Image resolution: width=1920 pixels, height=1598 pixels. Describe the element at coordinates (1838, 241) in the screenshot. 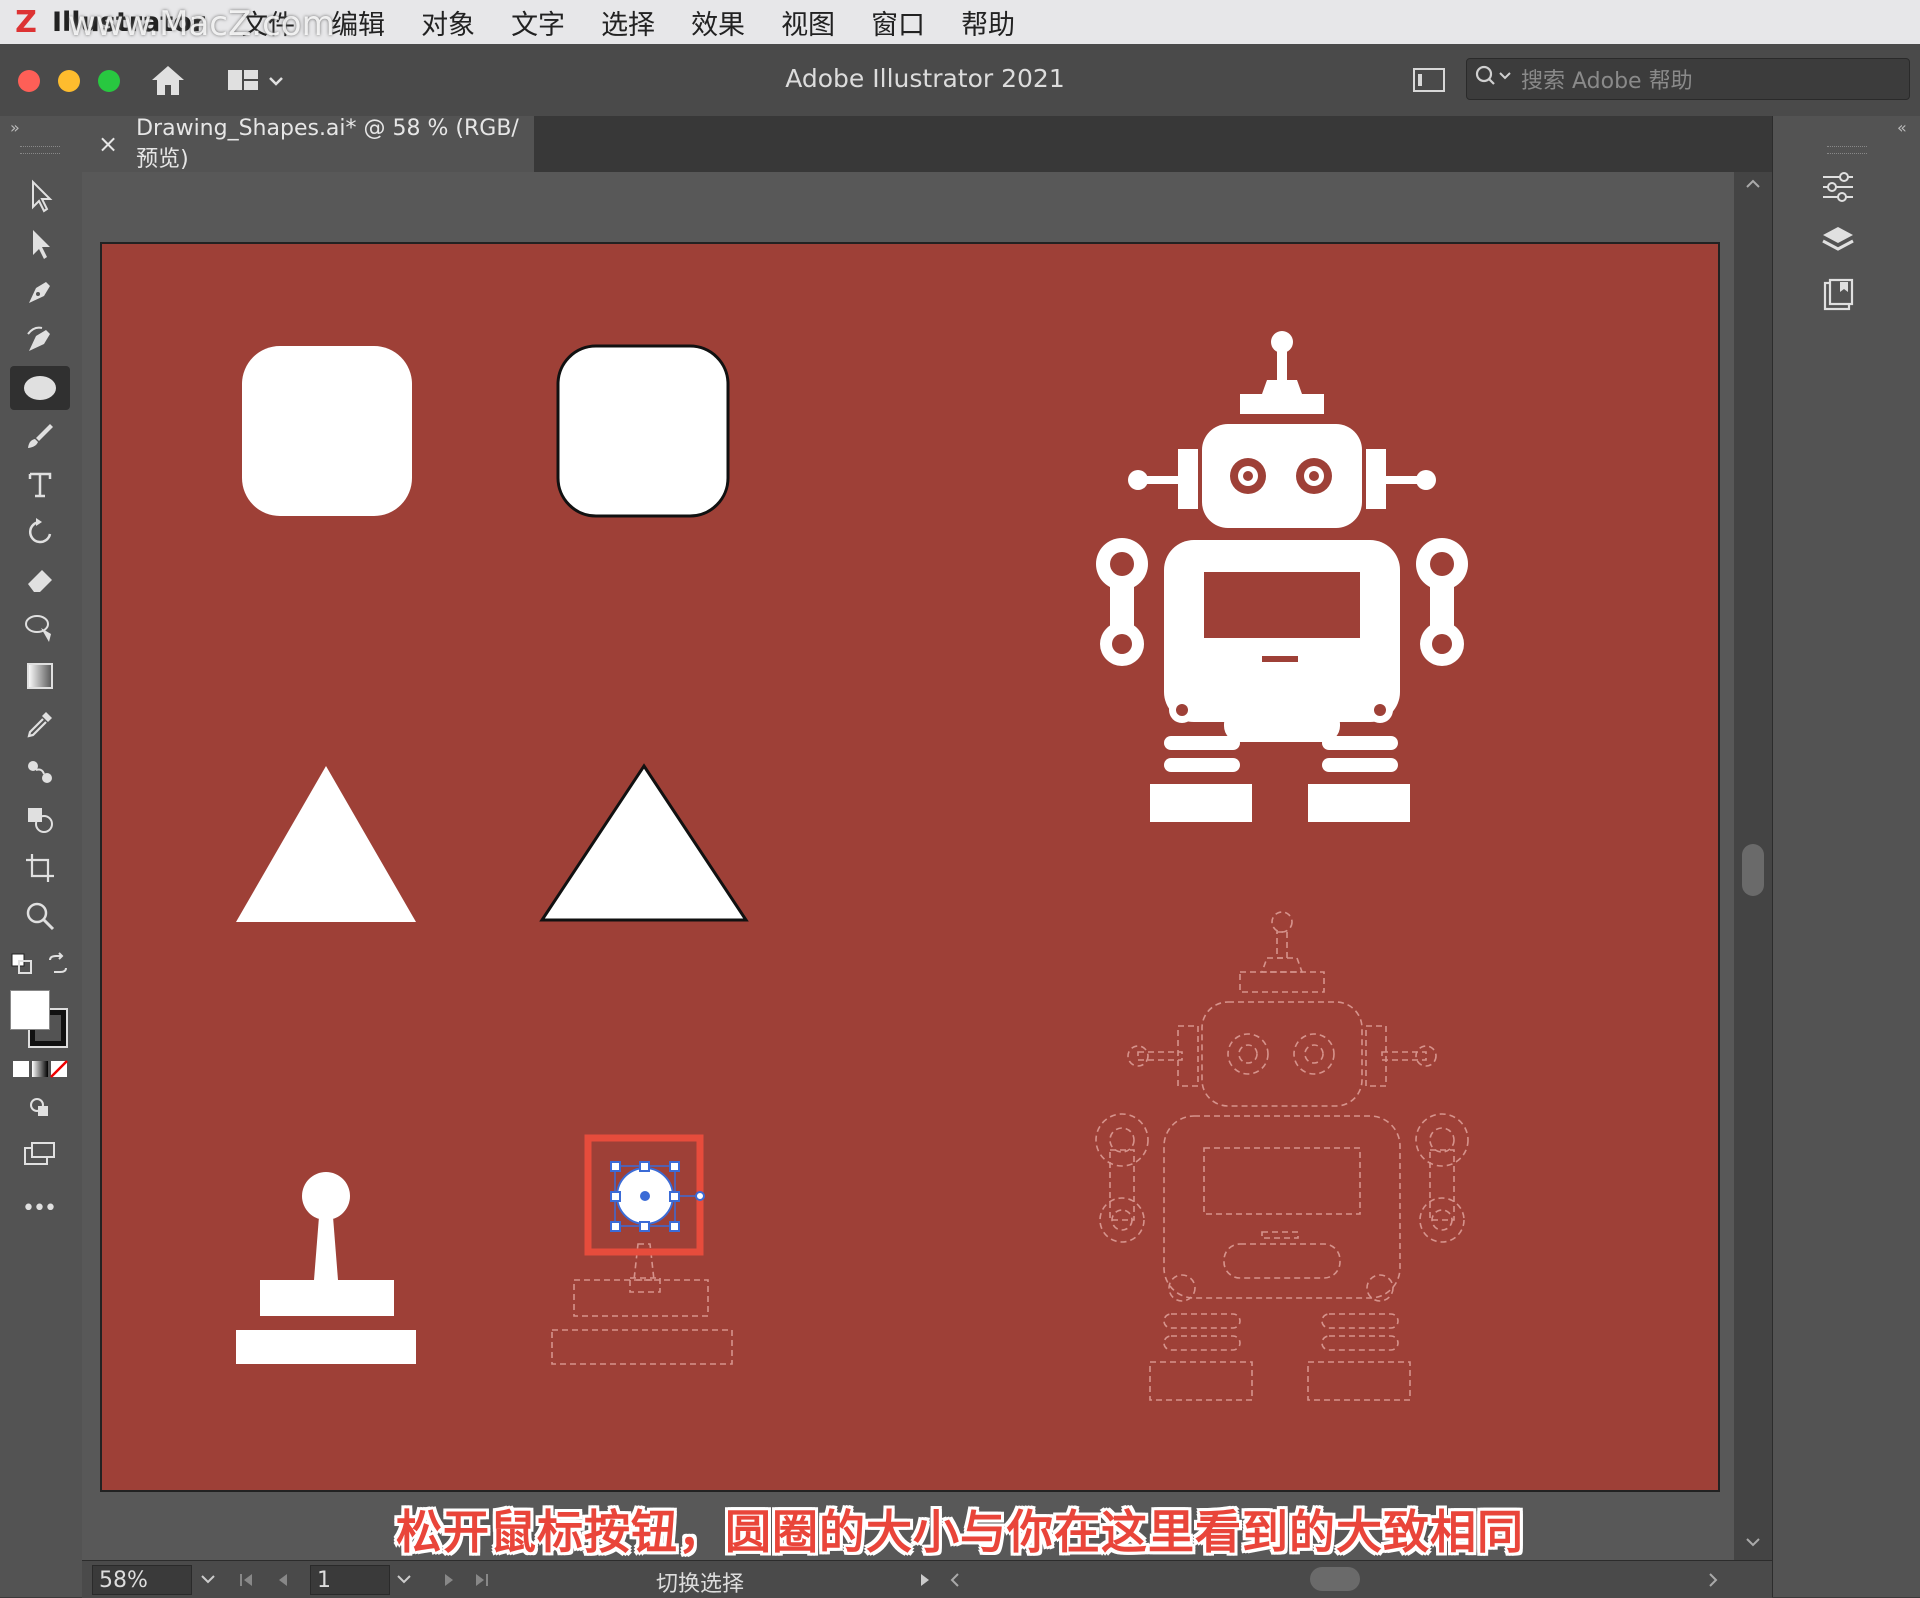

I see `layers-panel-icon` at that location.